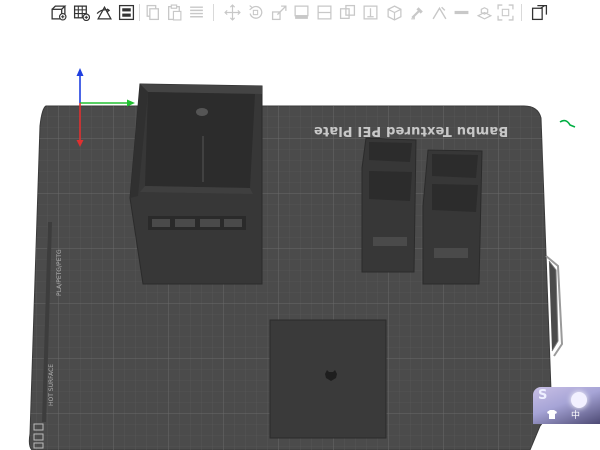 This screenshot has width=600, height=450. Describe the element at coordinates (417, 12) in the screenshot. I see `color-paint-icon` at that location.